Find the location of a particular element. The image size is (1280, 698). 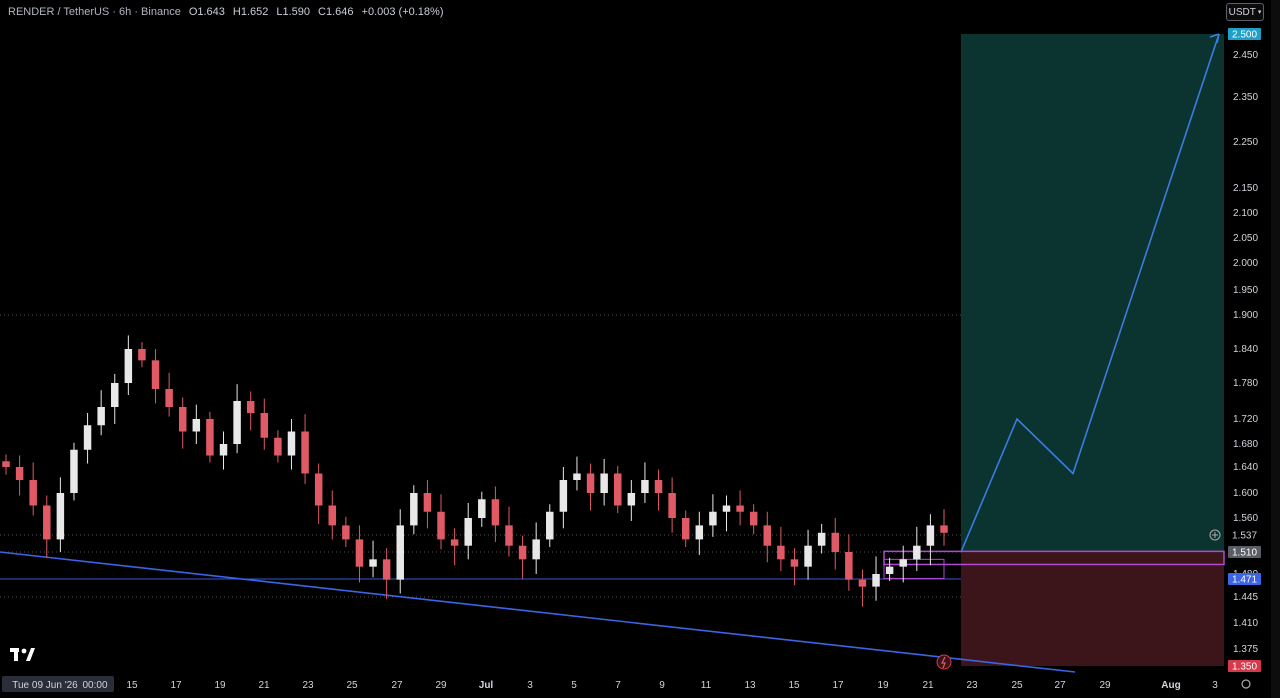

y-tick-label: 2.350 is located at coordinates (1245, 97).